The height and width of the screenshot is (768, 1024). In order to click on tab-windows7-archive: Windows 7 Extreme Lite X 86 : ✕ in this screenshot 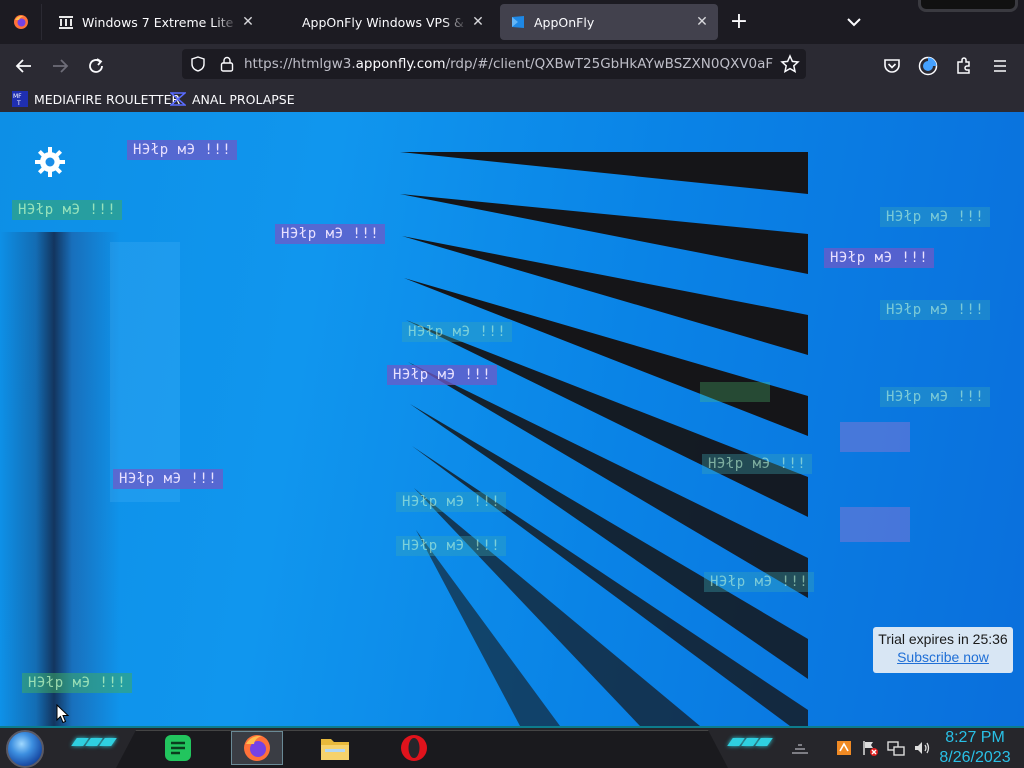, I will do `click(156, 22)`.